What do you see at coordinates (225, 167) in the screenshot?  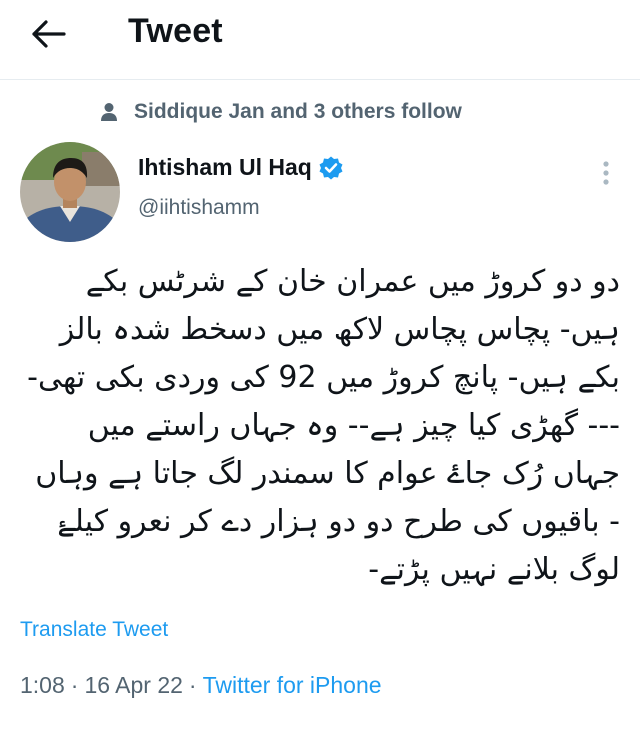 I see `author-name: Ihtisham Ul Haq` at bounding box center [225, 167].